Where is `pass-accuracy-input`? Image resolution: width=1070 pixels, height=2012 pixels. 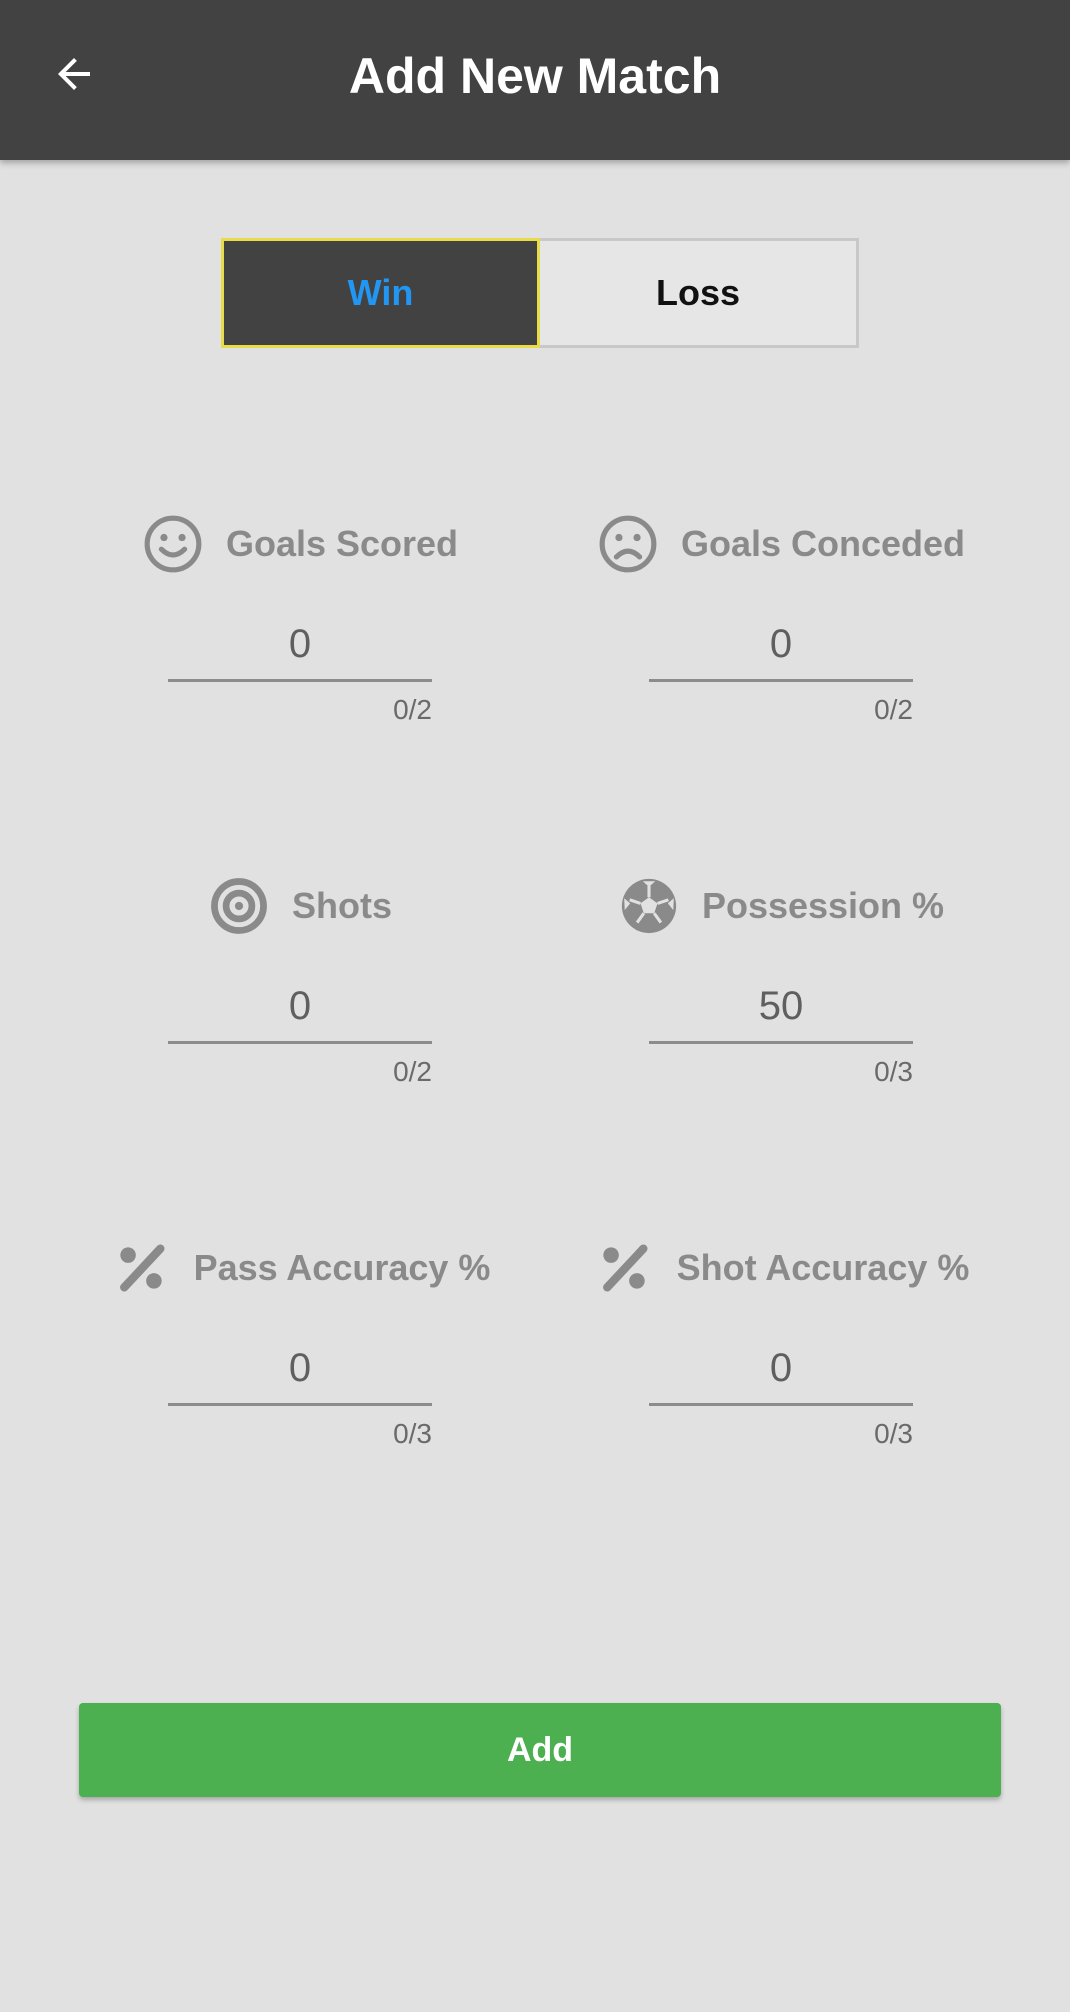
pass-accuracy-input is located at coordinates (300, 1374).